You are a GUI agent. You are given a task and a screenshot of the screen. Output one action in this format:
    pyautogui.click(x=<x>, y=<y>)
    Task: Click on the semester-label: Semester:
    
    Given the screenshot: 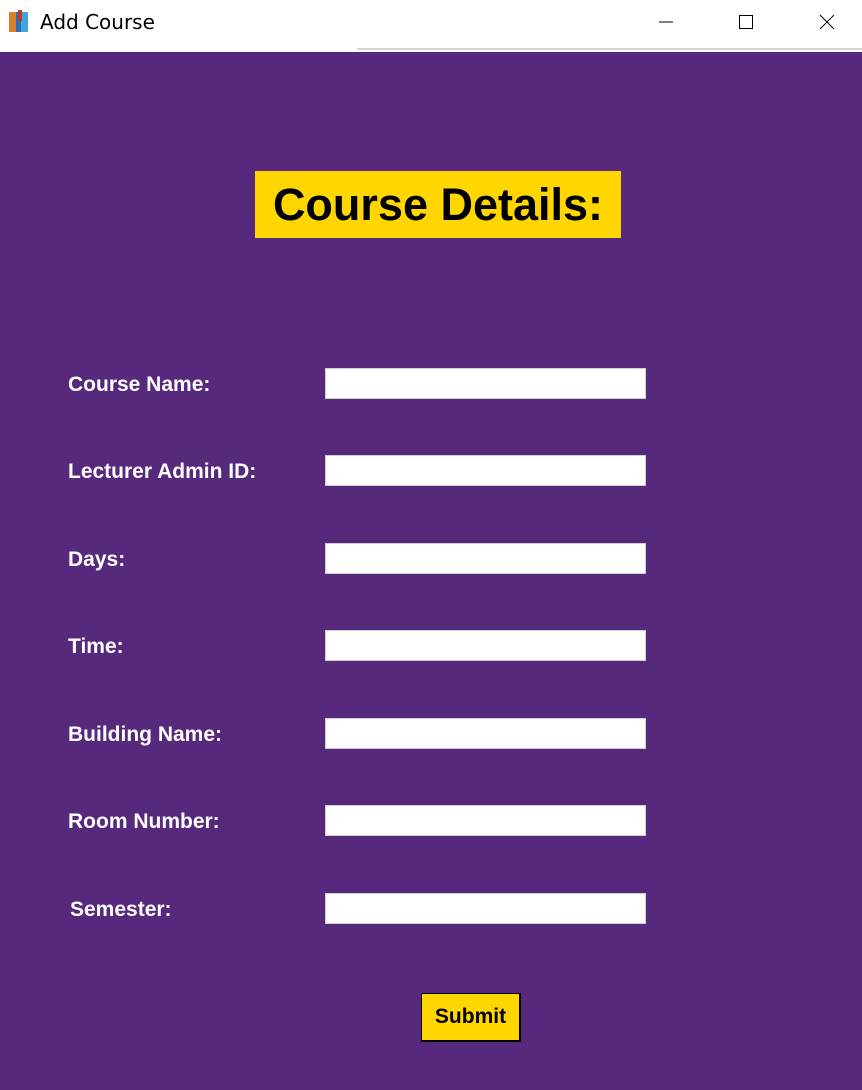 What is the action you would take?
    pyautogui.click(x=121, y=909)
    